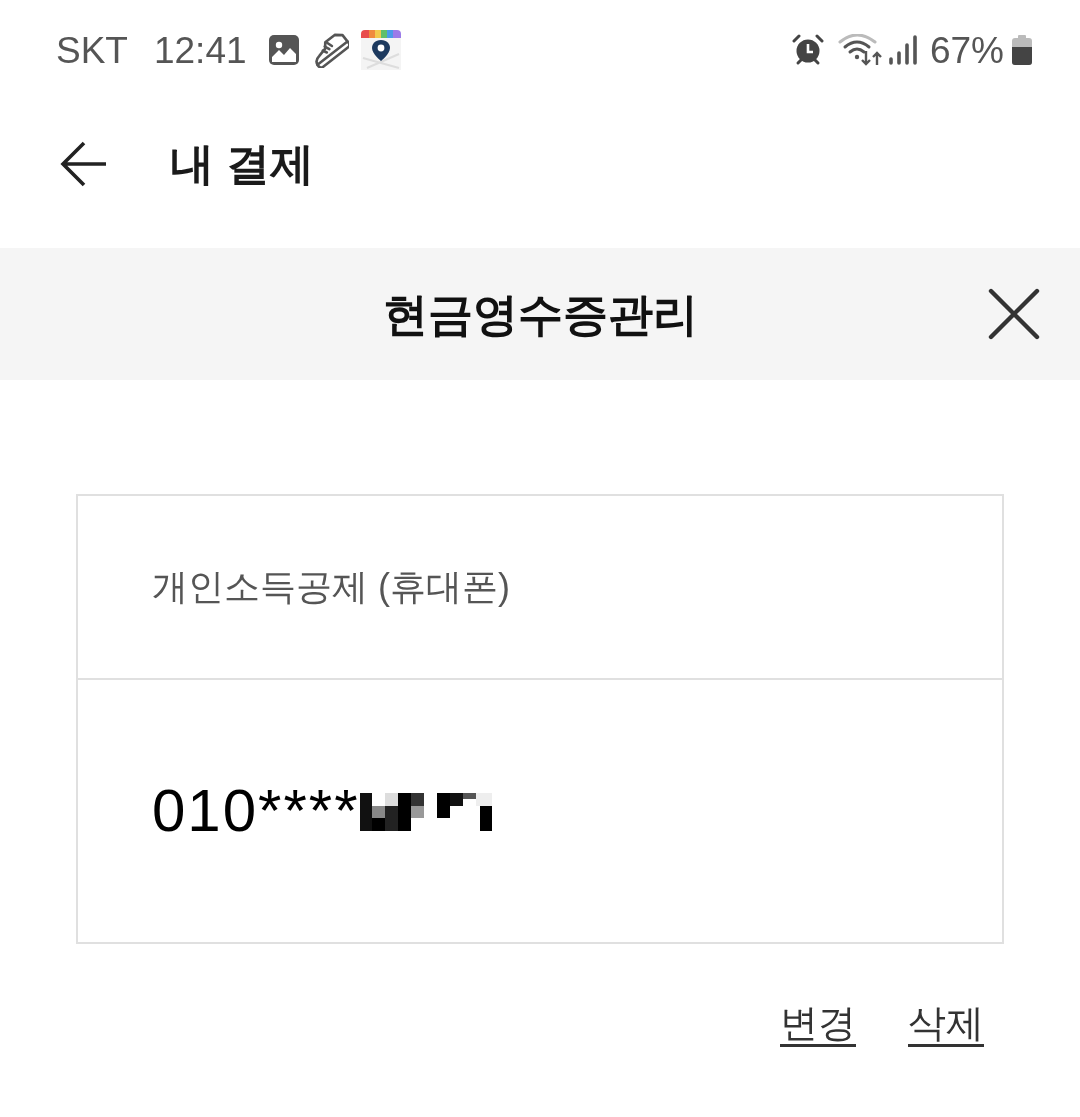 The height and width of the screenshot is (1117, 1080). I want to click on alarm-icon, so click(807, 50).